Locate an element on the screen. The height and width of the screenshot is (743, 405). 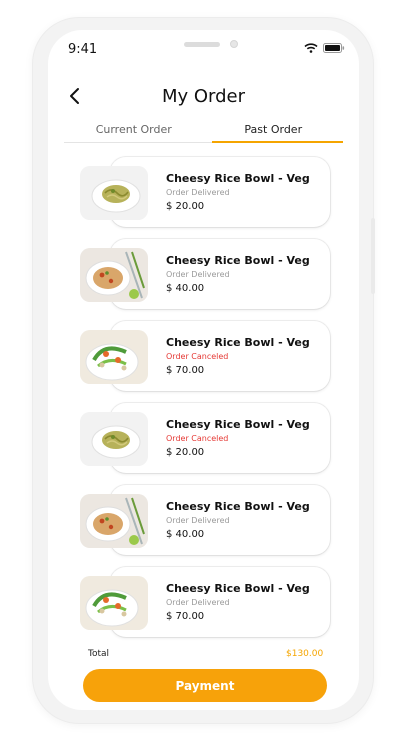
wifi-icon is located at coordinates (311, 48).